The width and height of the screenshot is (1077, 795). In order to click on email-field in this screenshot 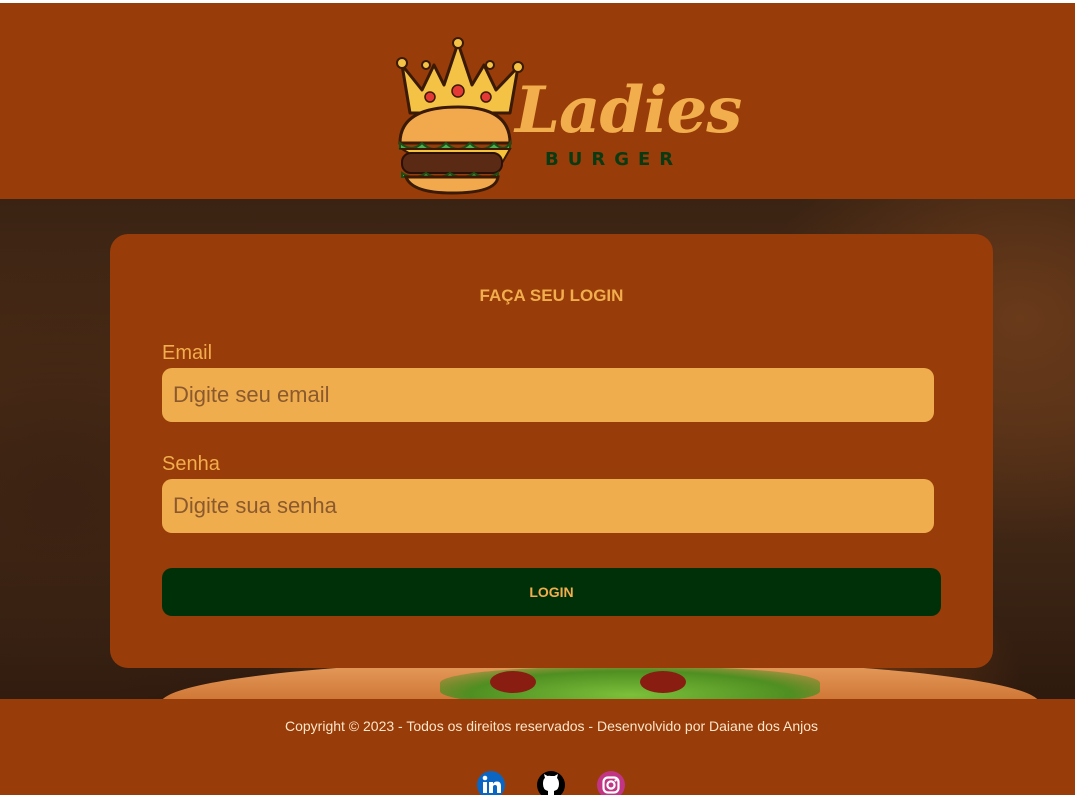, I will do `click(548, 395)`.